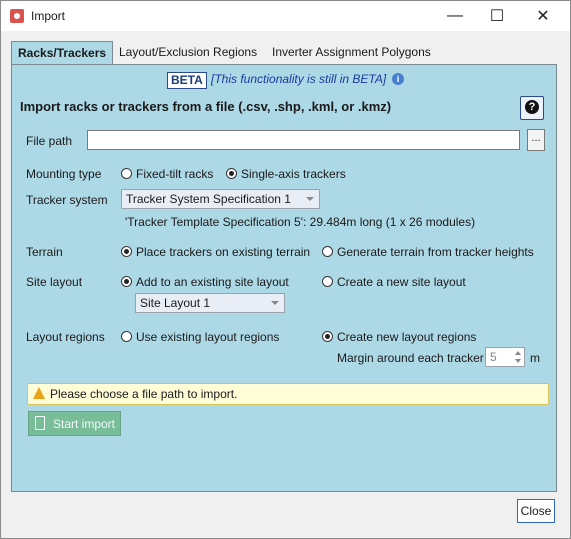  What do you see at coordinates (455, 16) in the screenshot?
I see `minimize-button: —` at bounding box center [455, 16].